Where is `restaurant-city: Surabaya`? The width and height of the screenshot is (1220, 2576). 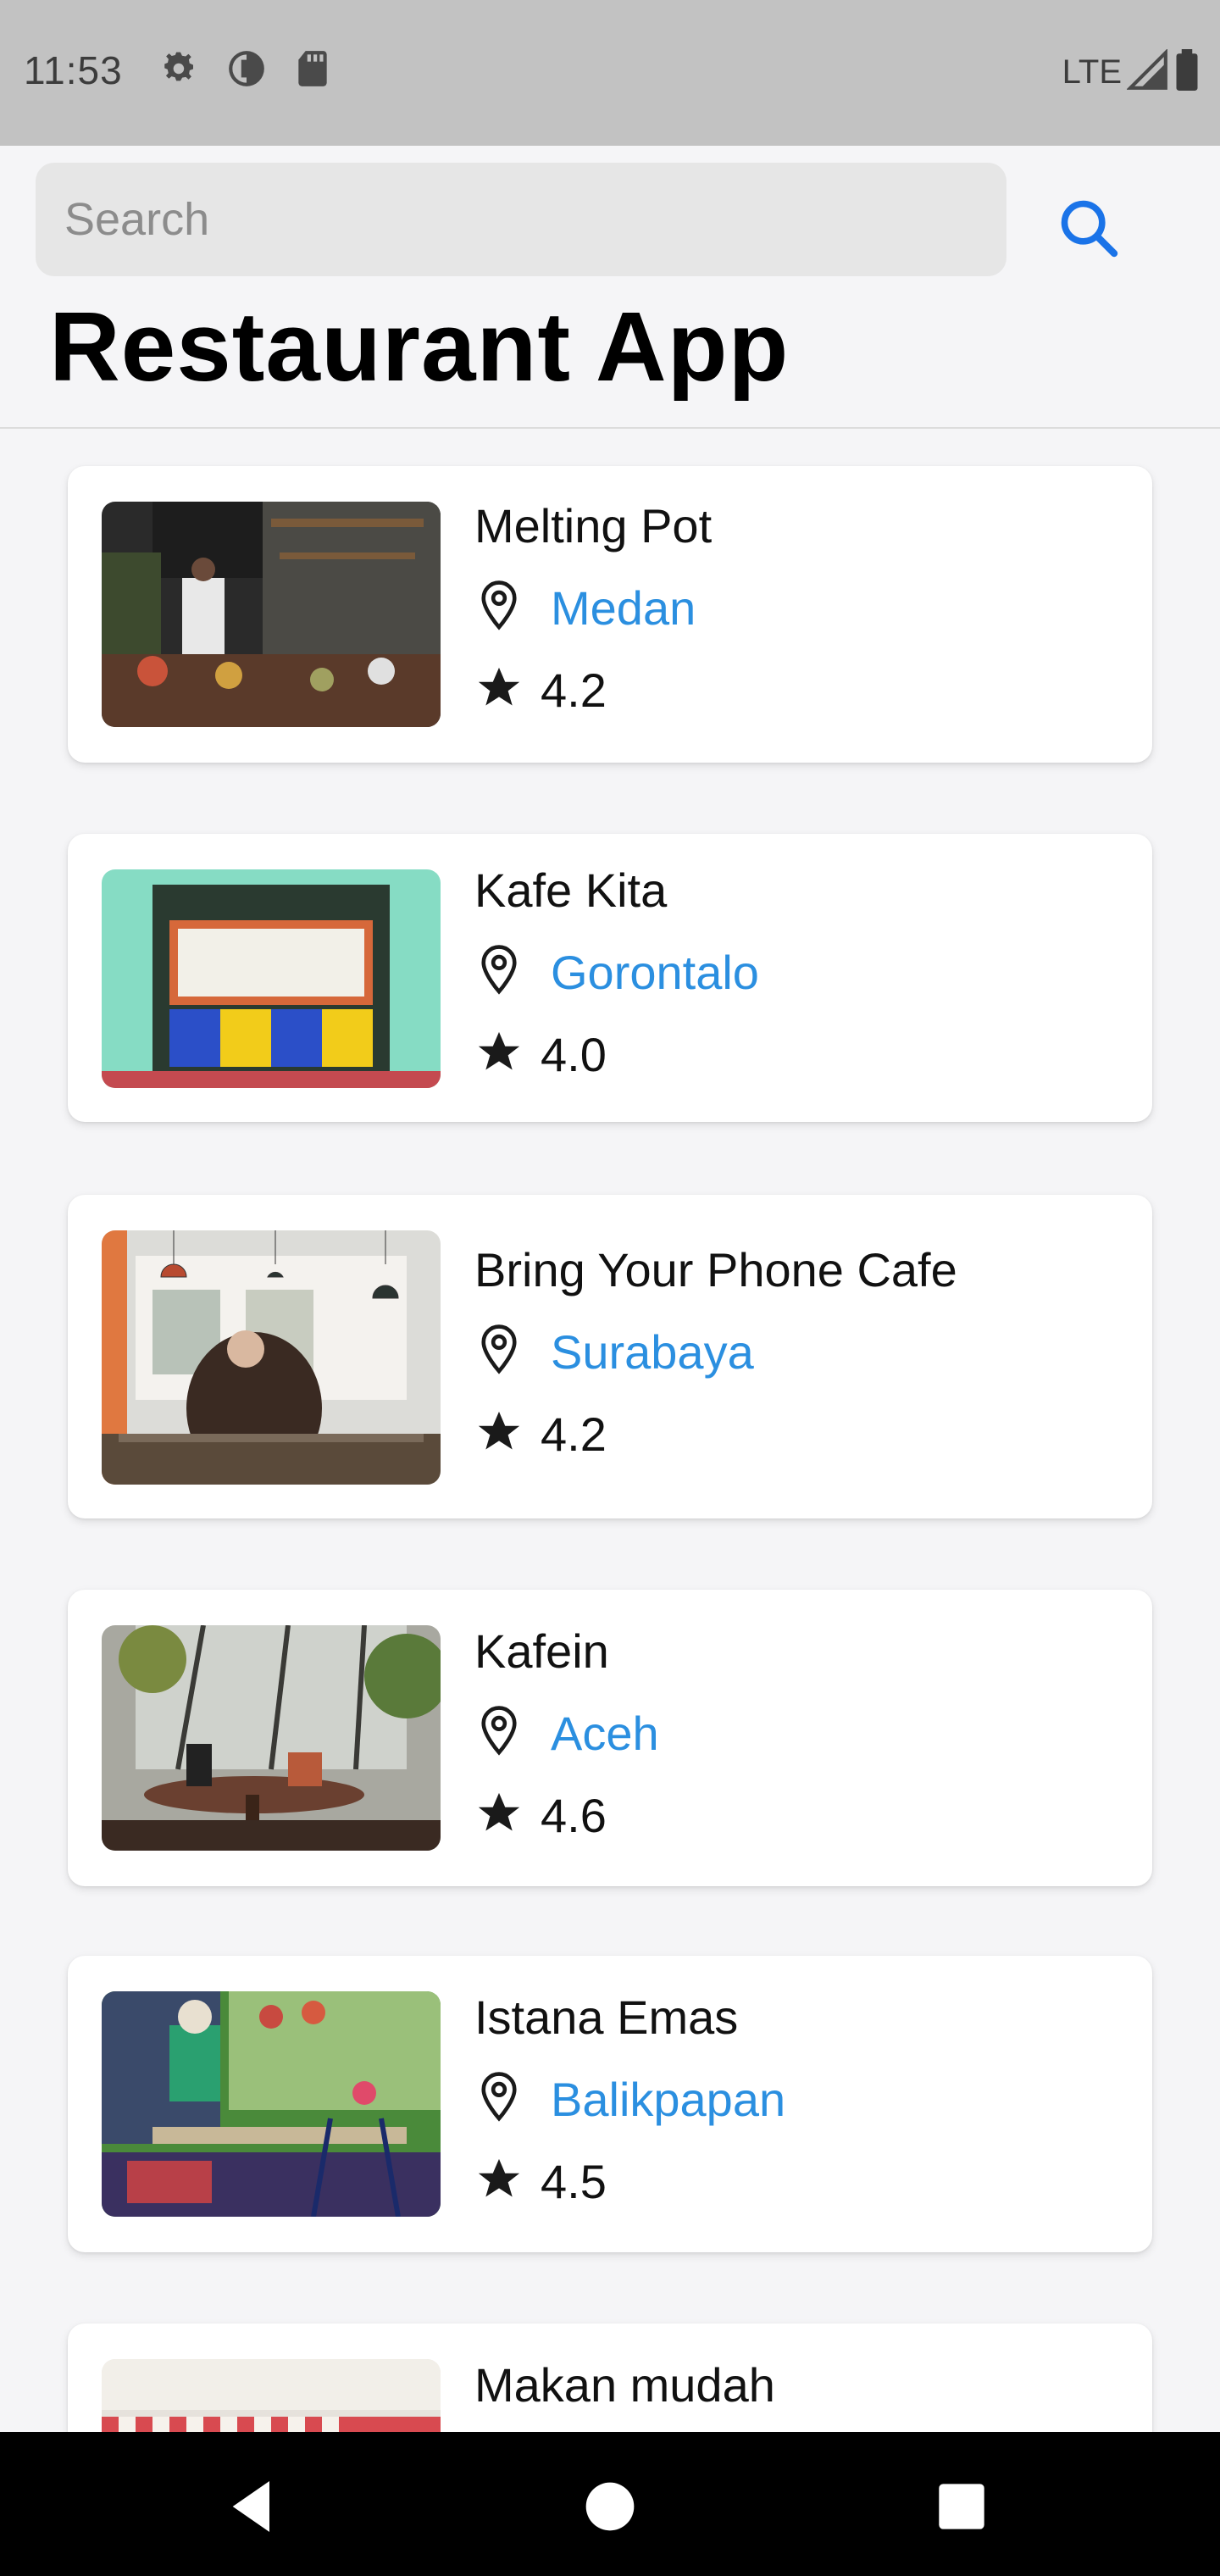
restaurant-city: Surabaya is located at coordinates (652, 1352).